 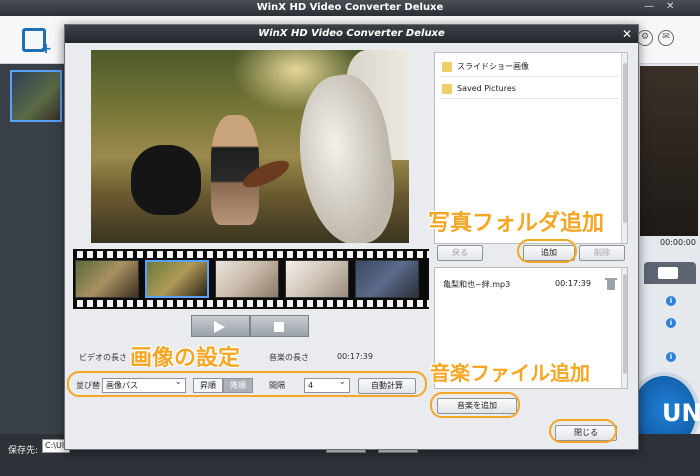 What do you see at coordinates (493, 66) in the screenshot?
I see `folder-name: スライドショー画像` at bounding box center [493, 66].